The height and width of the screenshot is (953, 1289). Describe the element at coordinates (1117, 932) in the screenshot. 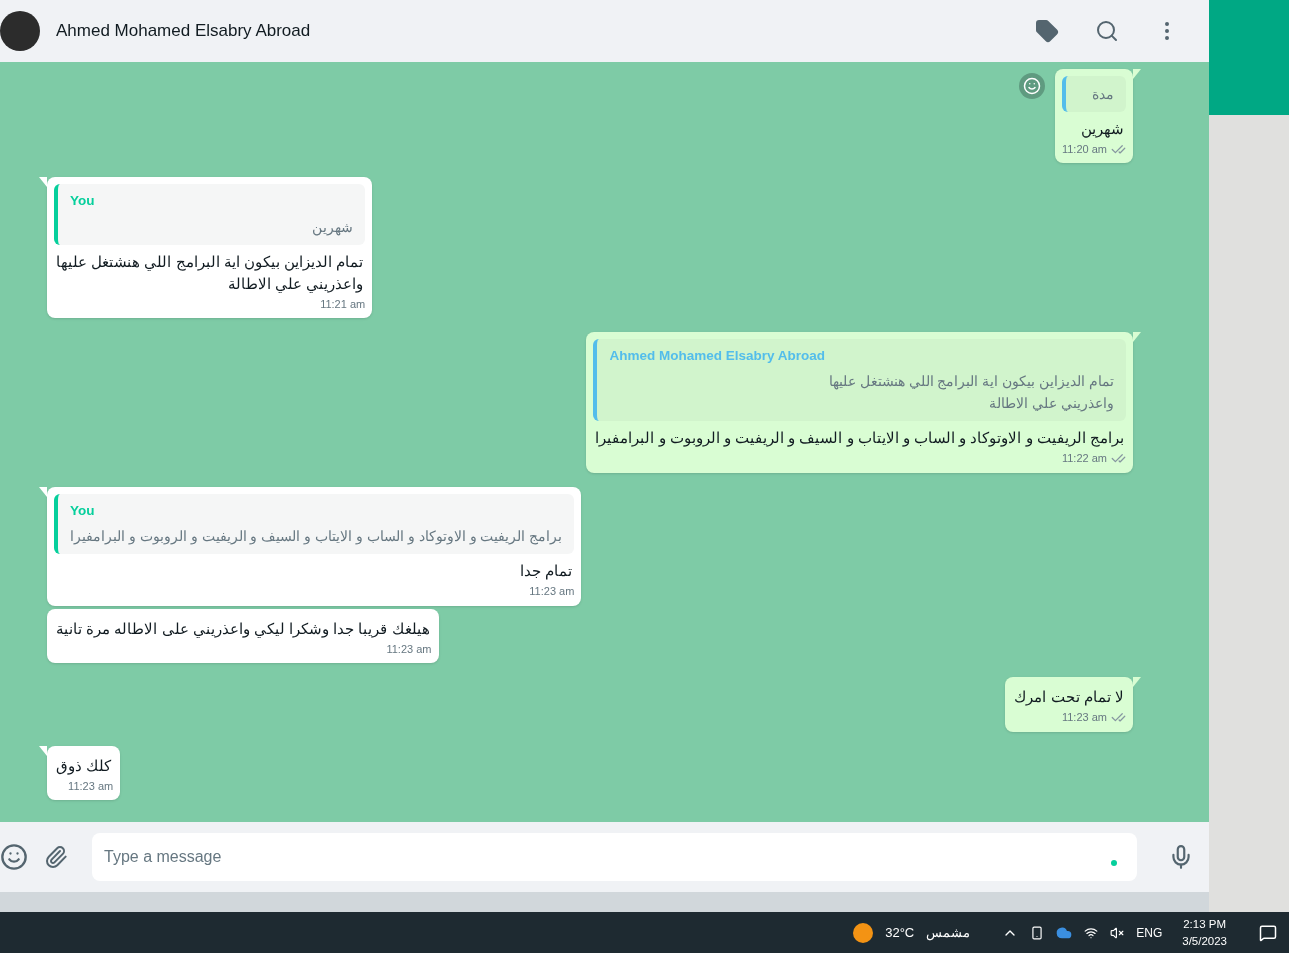

I see `mute-icon` at that location.